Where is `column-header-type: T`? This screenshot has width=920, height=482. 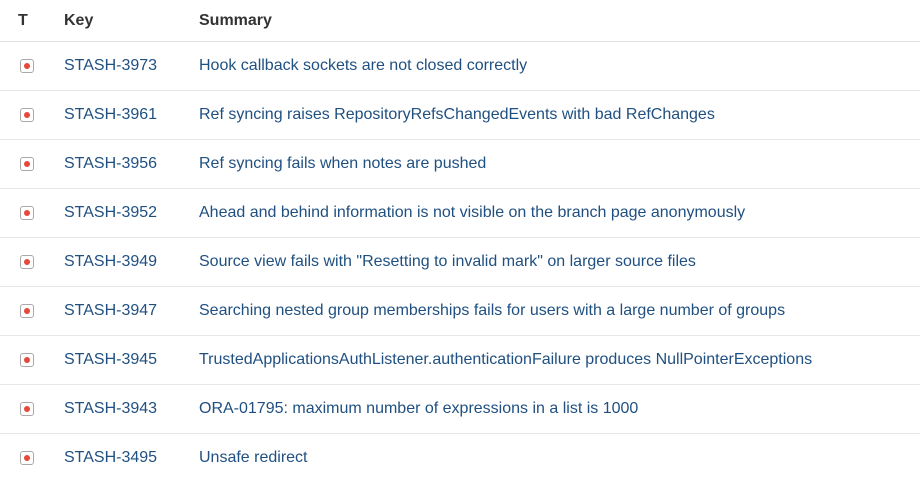
column-header-type: T is located at coordinates (32, 21).